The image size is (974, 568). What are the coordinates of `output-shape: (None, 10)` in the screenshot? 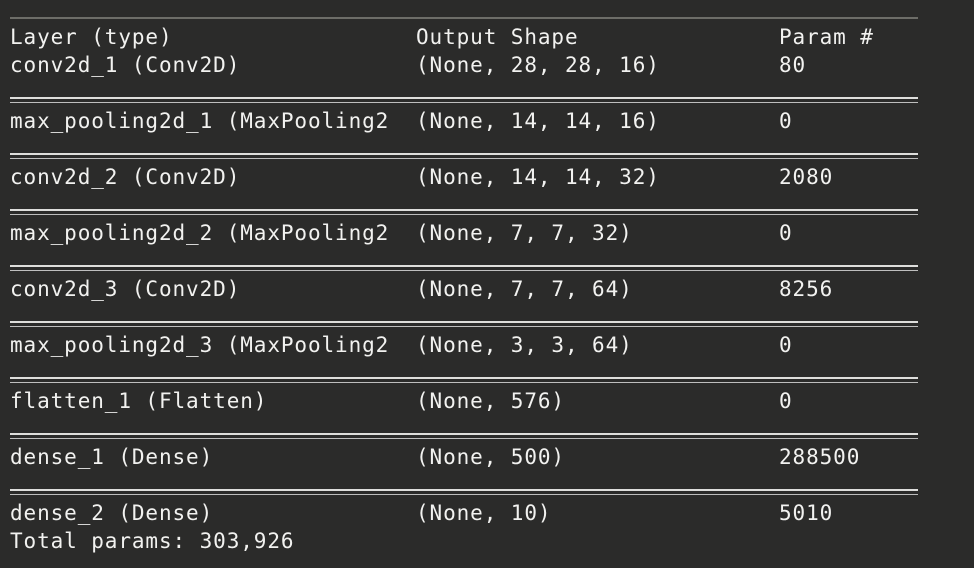 It's located at (484, 513).